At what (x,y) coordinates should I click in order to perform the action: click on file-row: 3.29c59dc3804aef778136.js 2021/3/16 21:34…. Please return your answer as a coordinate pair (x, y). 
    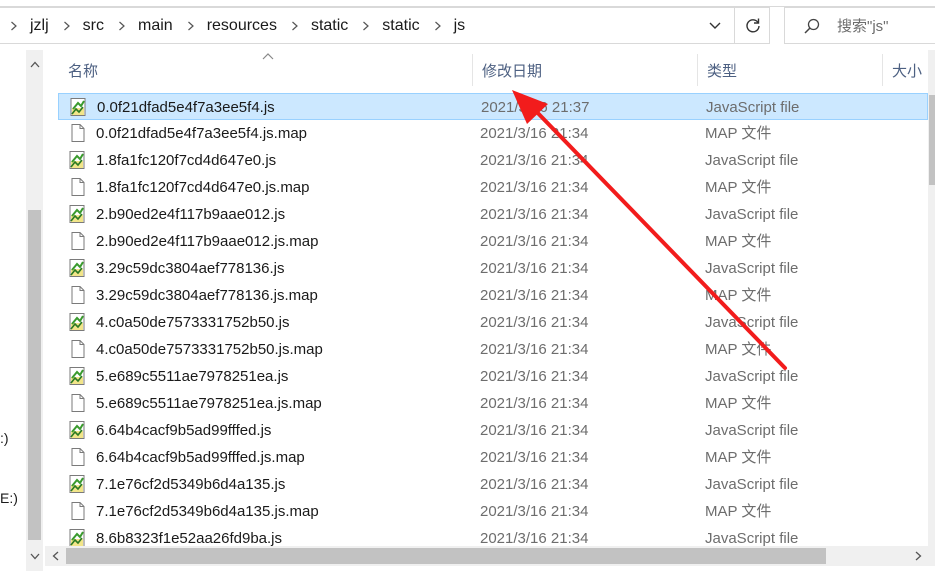
    Looking at the image, I should click on (493, 268).